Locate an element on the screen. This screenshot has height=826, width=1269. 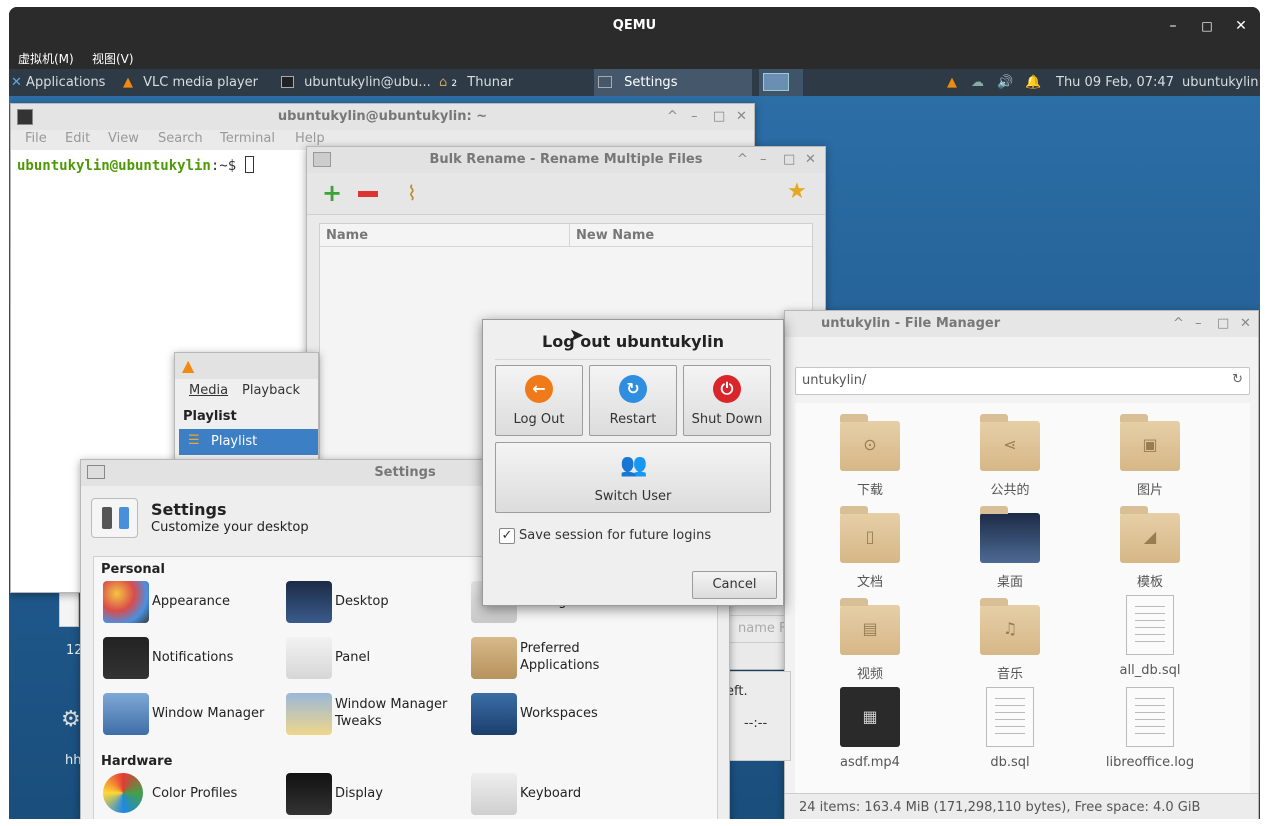
file-item: ♫ 音乐 is located at coordinates (1010, 639).